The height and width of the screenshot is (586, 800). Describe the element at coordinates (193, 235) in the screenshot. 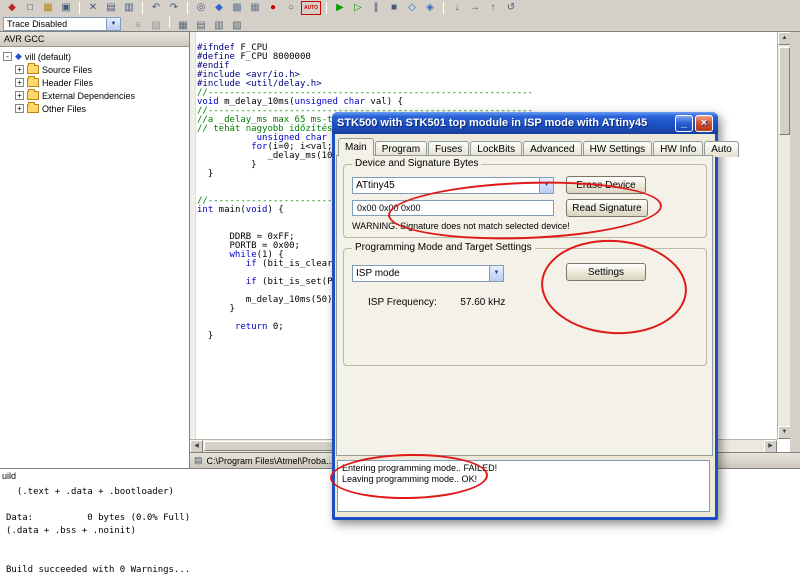

I see `editor-gutter` at that location.